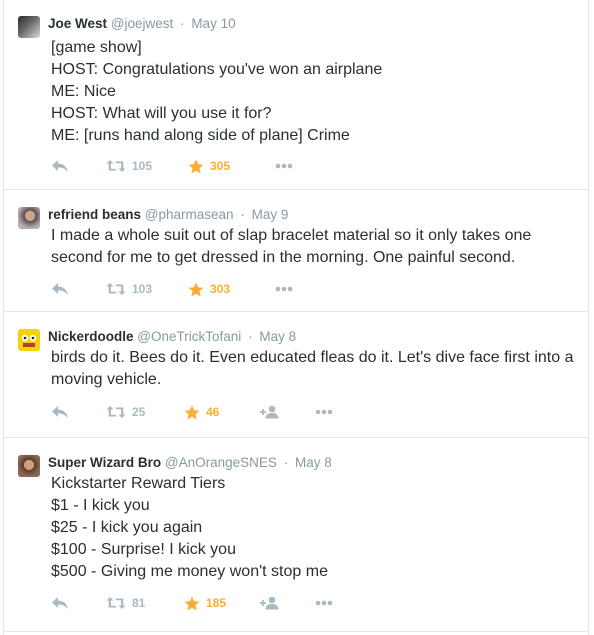 The width and height of the screenshot is (594, 635). I want to click on retweet-count: 105, so click(142, 166).